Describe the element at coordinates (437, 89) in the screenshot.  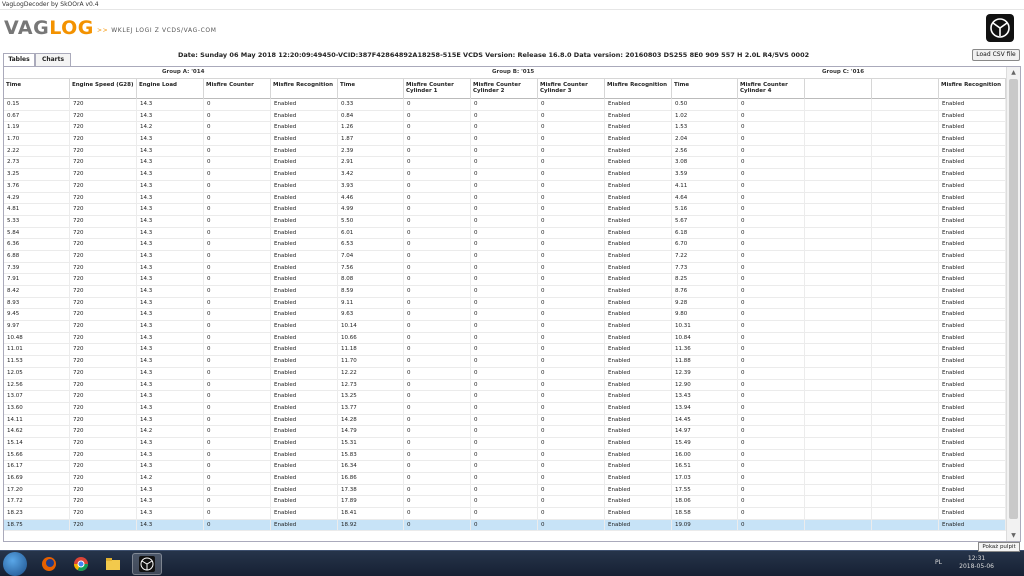
I see `column-header: Misfire Counter Cylinder 1` at that location.